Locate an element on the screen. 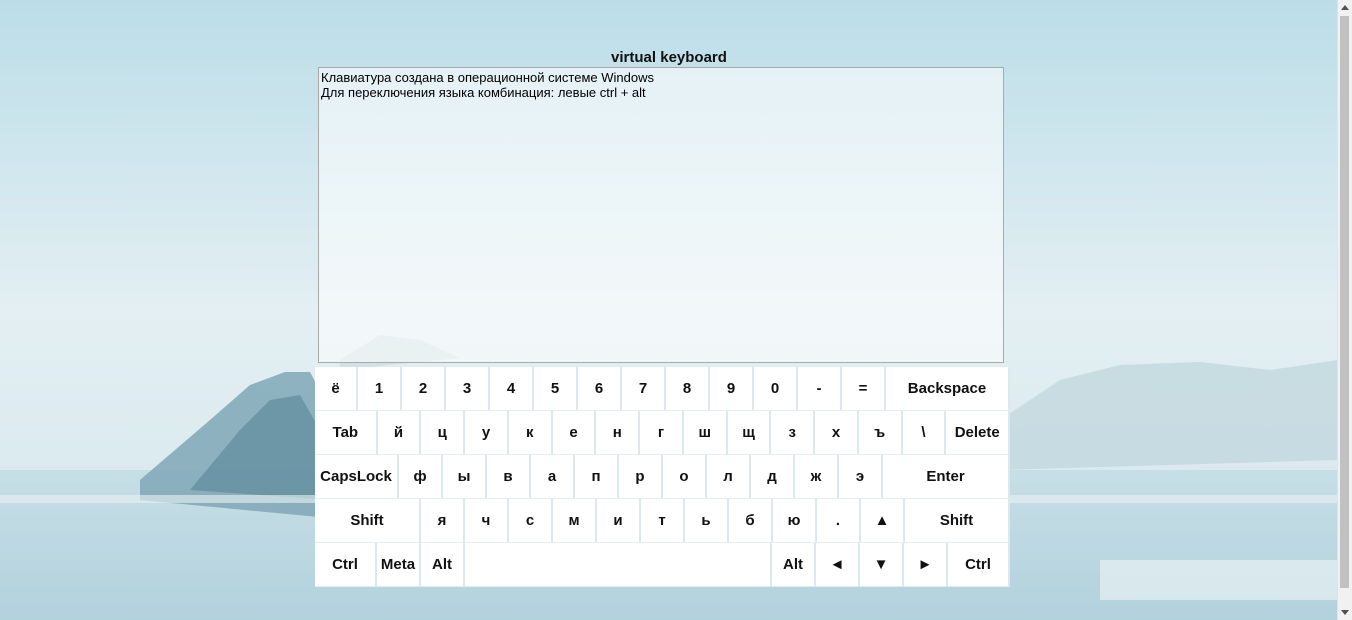 This screenshot has height=620, width=1352. key-q: й is located at coordinates (399, 433).